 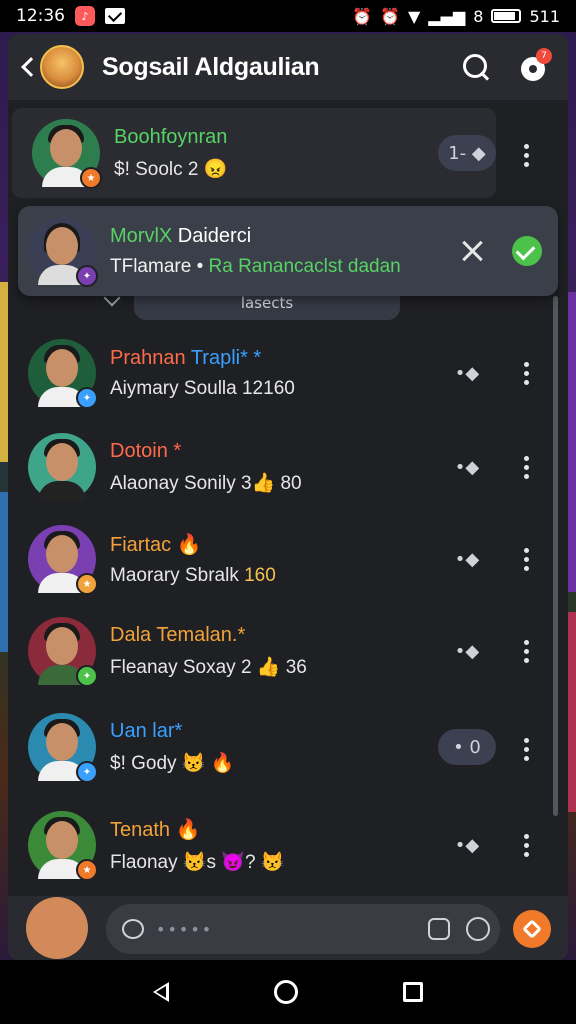 I want to click on nav-home-icon, so click(x=285, y=992).